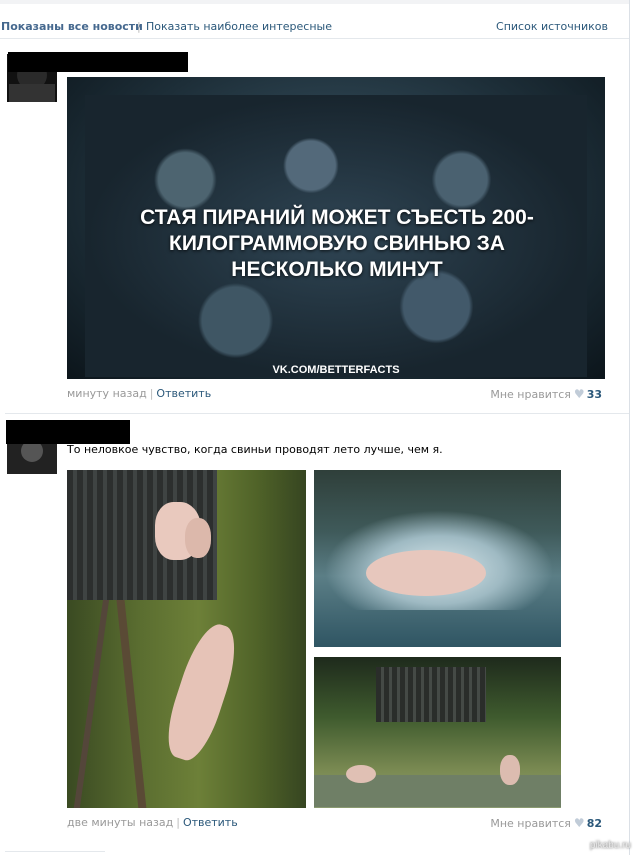  Describe the element at coordinates (239, 27) in the screenshot. I see `filter-most-interesting: Показать наиболее интересные` at that location.